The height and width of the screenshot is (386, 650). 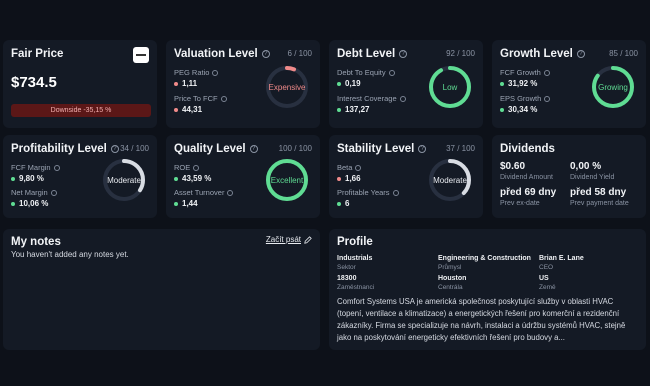 I want to click on debt-score: 92 / 100, so click(x=460, y=53).